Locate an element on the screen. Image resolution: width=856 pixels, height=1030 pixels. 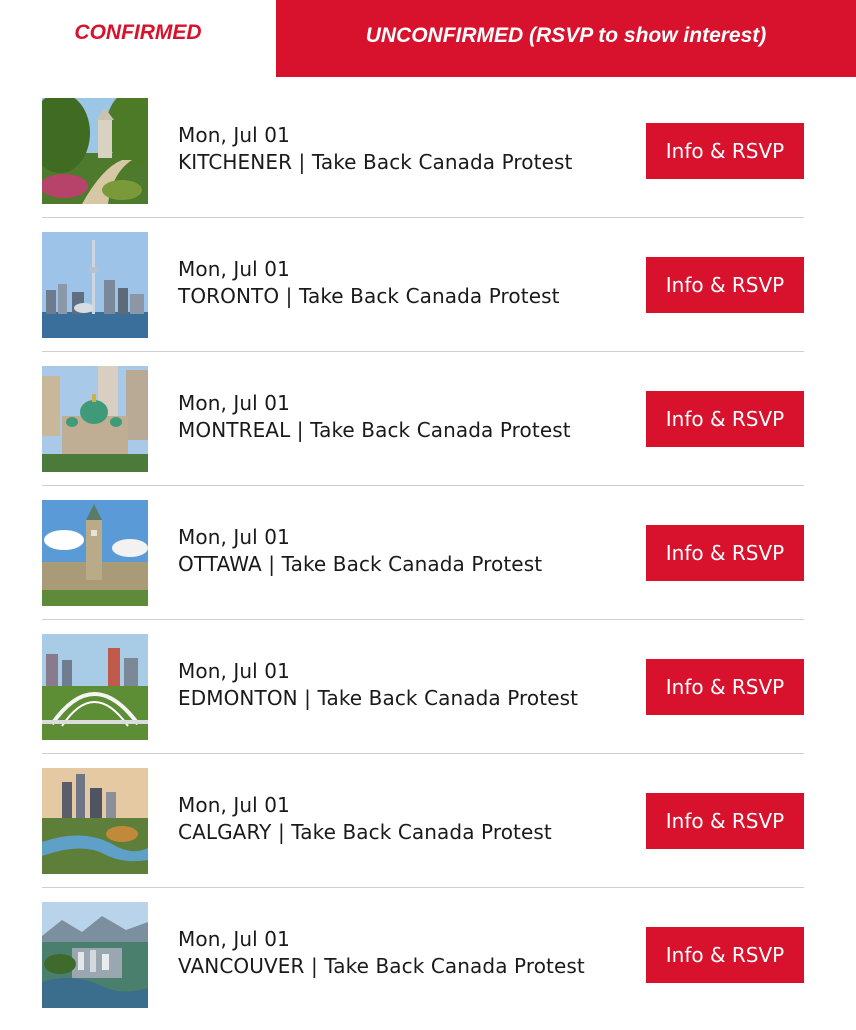
arch-bridge-skyline-photo is located at coordinates (95, 687).